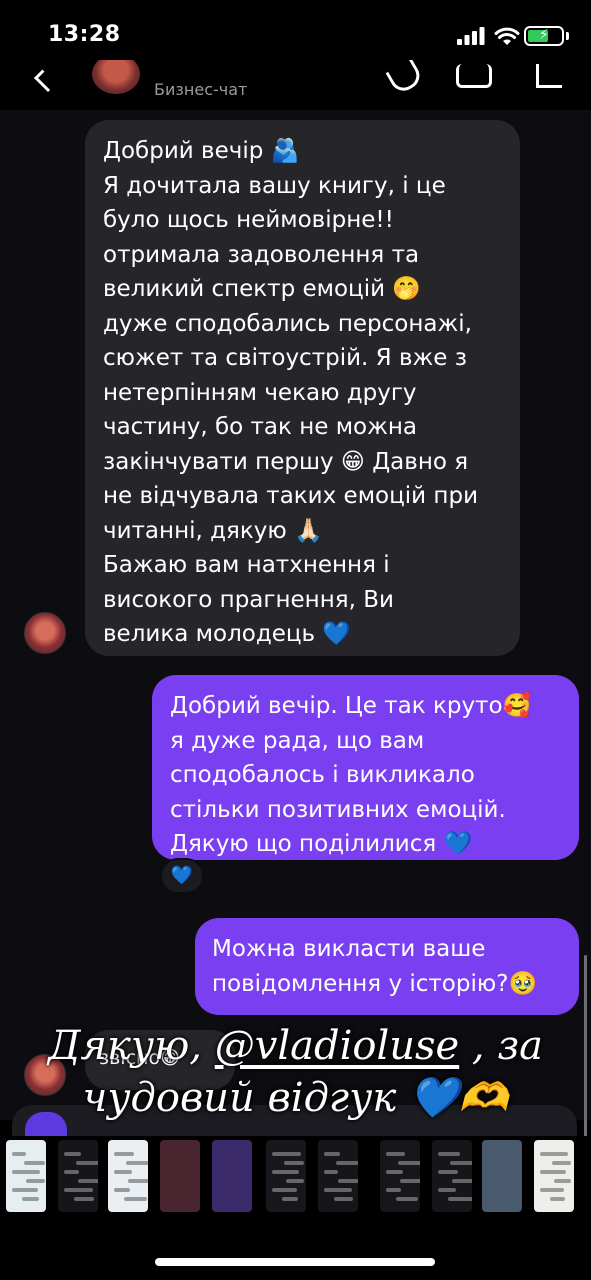 The height and width of the screenshot is (1280, 591). Describe the element at coordinates (274, 185) in the screenshot. I see `message-line: Я дочитала вашу книгу, і це` at that location.